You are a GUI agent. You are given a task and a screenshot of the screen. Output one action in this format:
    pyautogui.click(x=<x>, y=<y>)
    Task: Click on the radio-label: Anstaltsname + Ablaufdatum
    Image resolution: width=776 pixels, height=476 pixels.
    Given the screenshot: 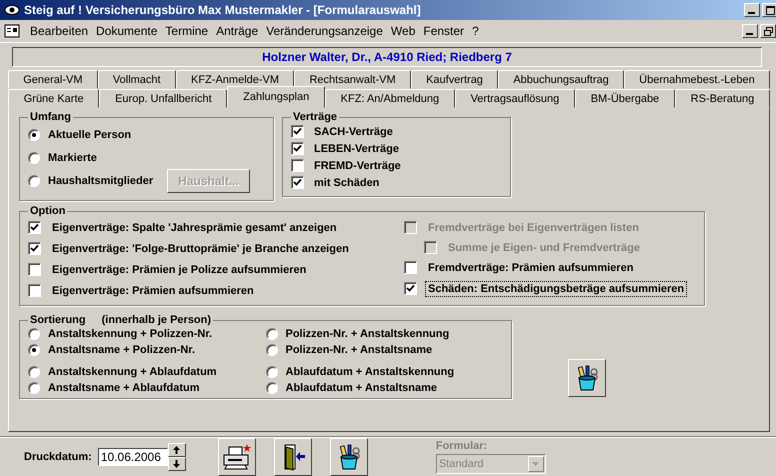 What is the action you would take?
    pyautogui.click(x=124, y=388)
    